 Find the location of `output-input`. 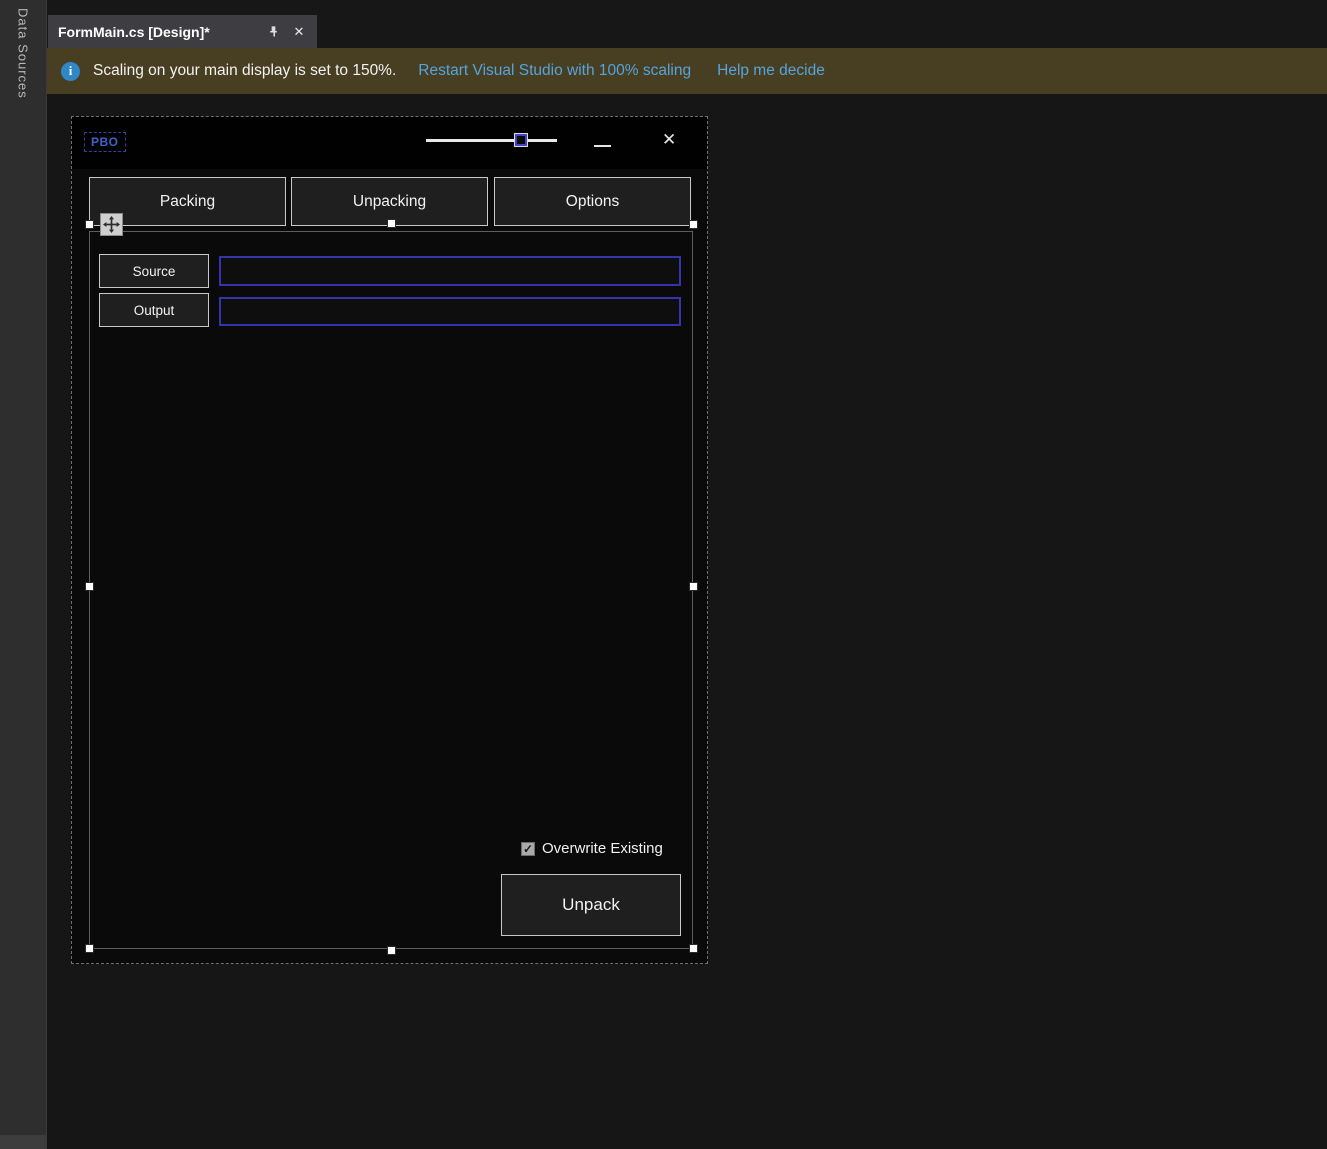

output-input is located at coordinates (450, 311).